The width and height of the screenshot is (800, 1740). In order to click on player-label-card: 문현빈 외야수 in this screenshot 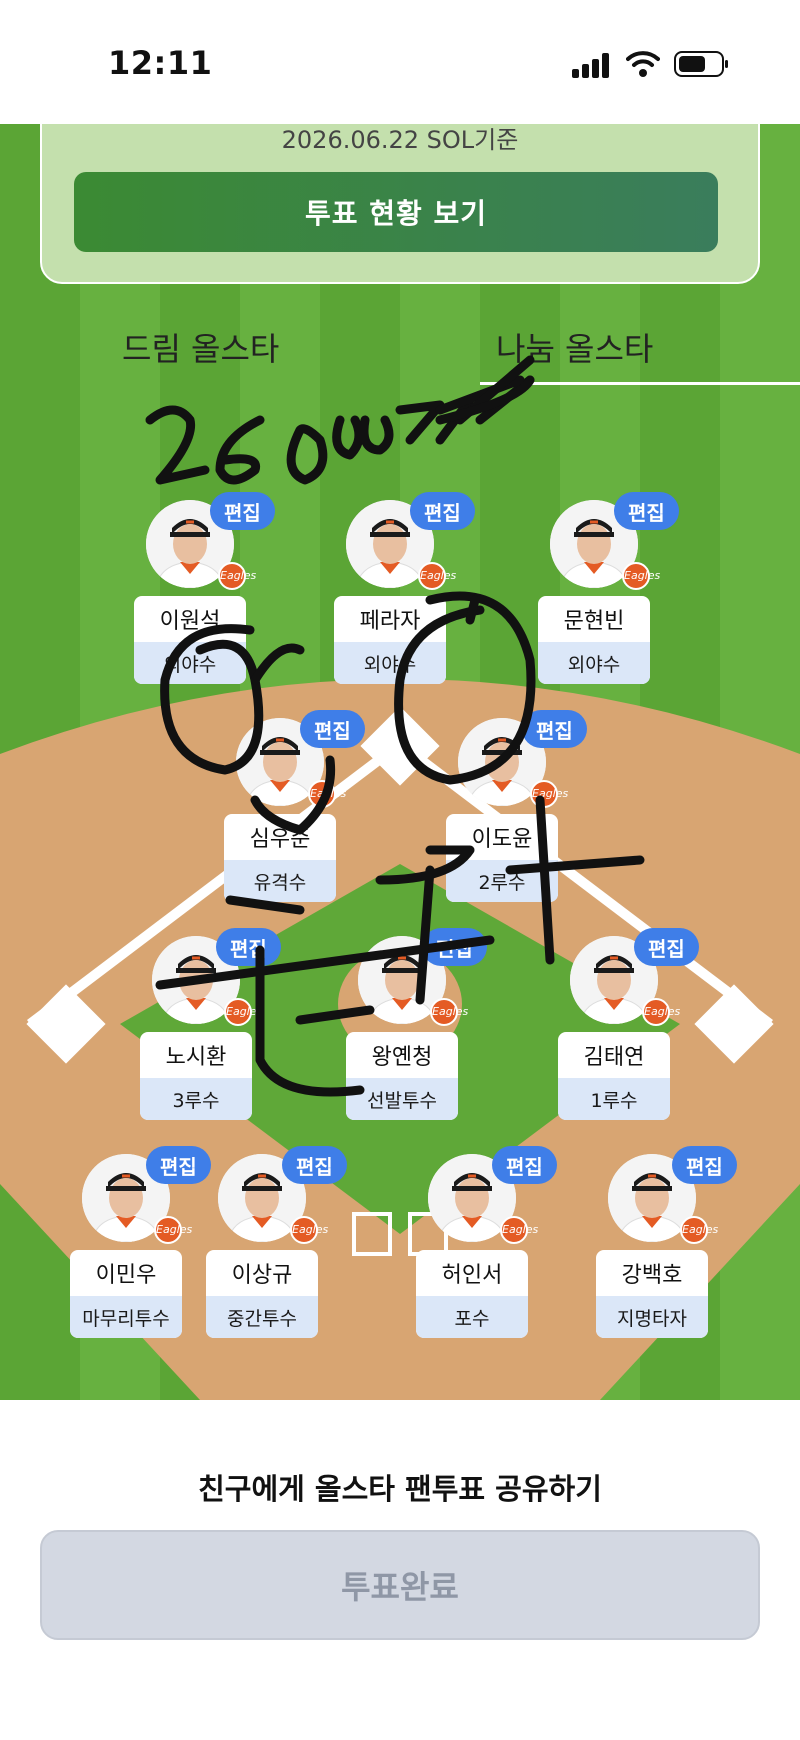, I will do `click(594, 640)`.